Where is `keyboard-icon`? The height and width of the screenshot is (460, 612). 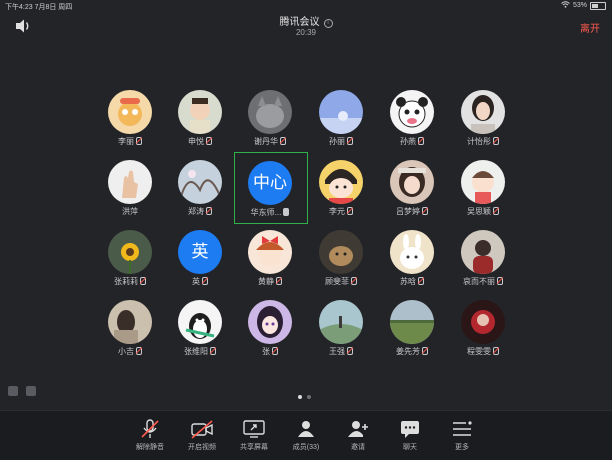
keyboard-icon is located at coordinates (31, 391).